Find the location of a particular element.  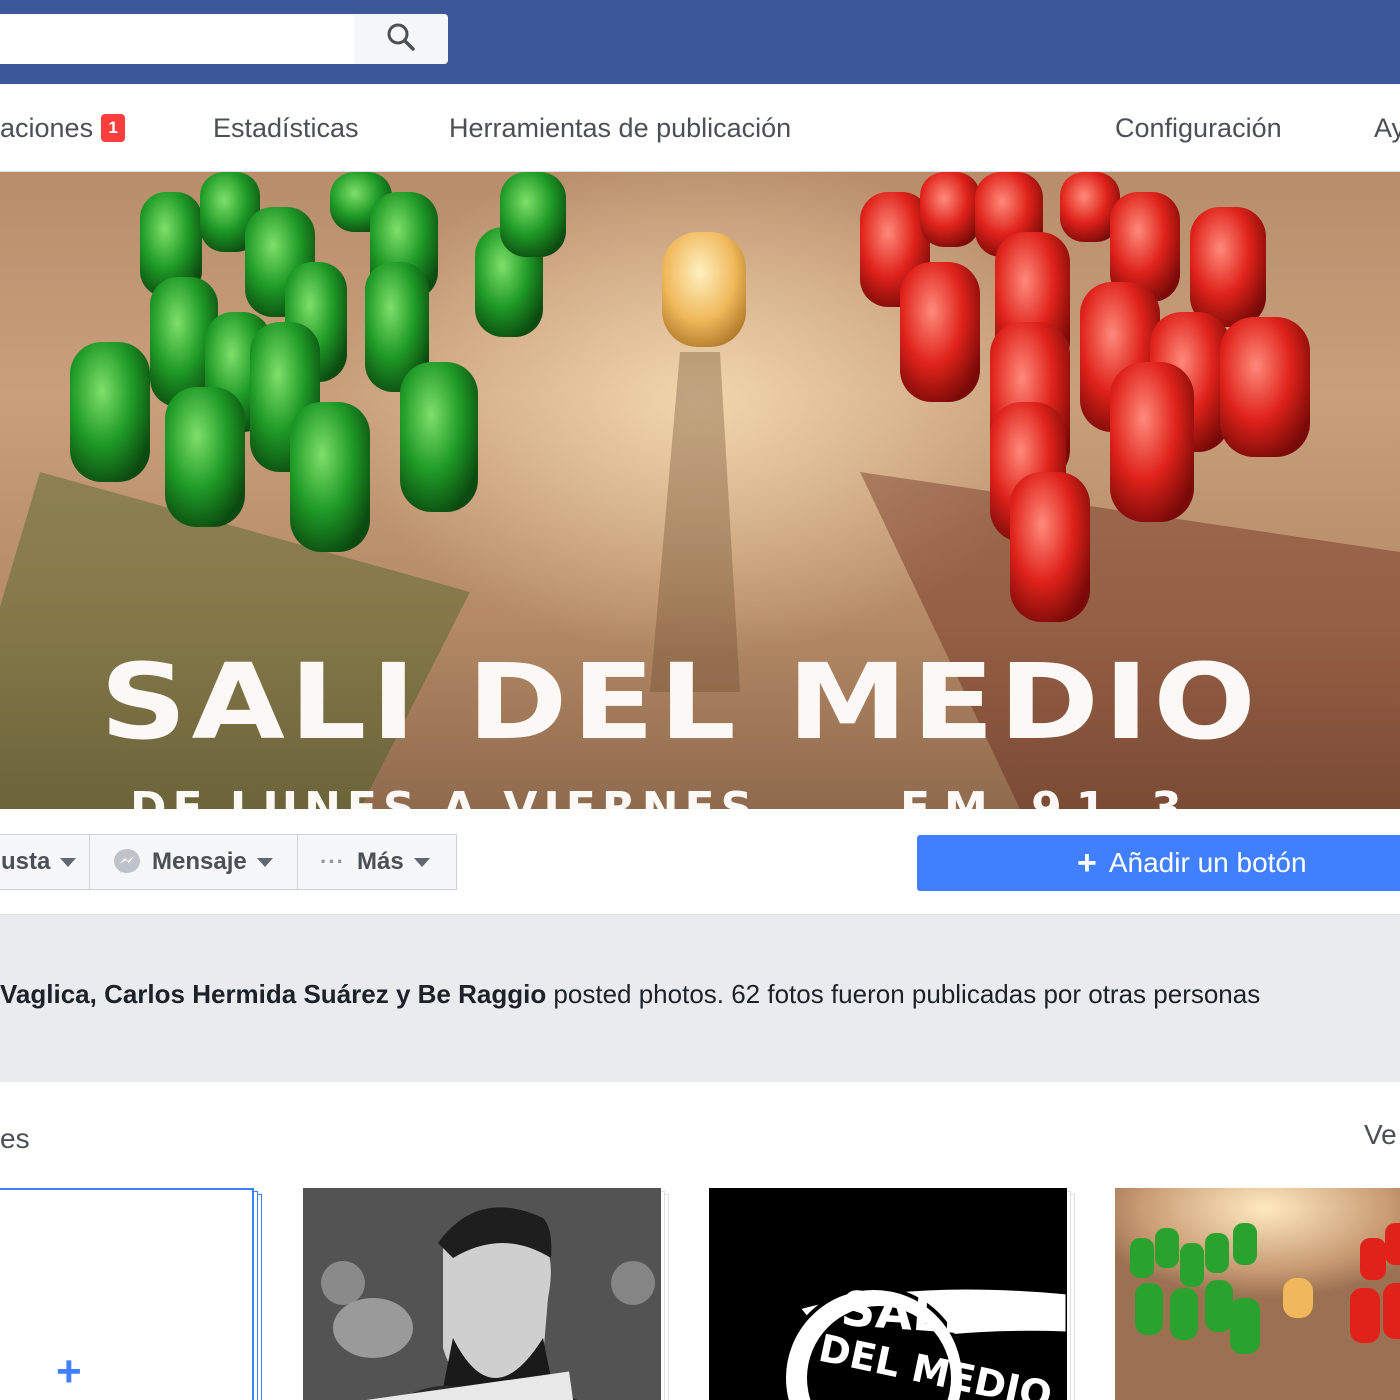

search-icon is located at coordinates (401, 39).